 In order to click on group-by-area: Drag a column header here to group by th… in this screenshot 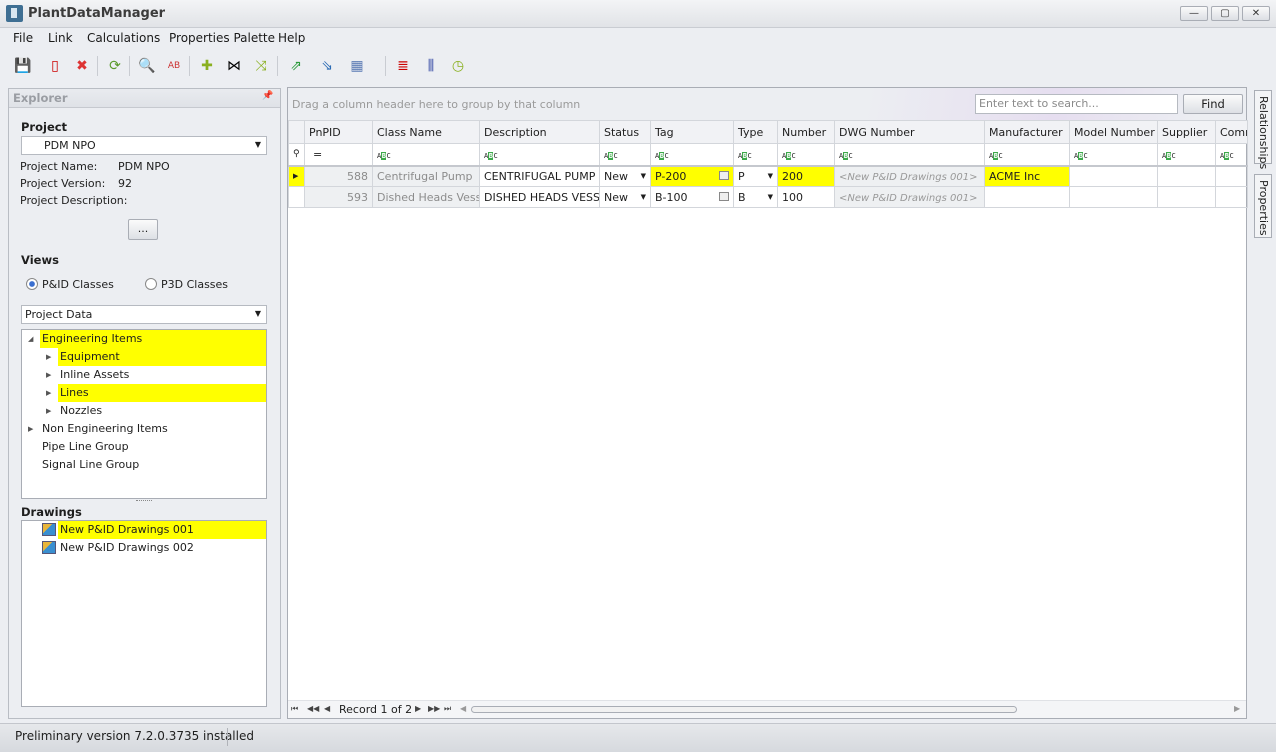, I will do `click(767, 104)`.